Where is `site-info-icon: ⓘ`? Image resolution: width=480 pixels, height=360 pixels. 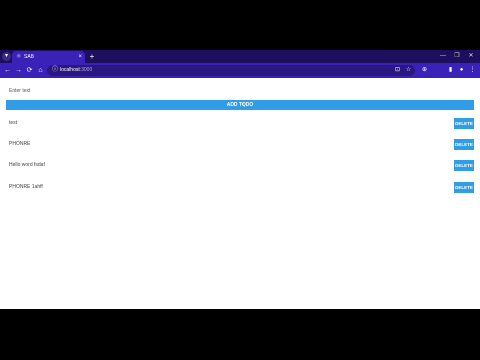
site-info-icon: ⓘ is located at coordinates (55, 70).